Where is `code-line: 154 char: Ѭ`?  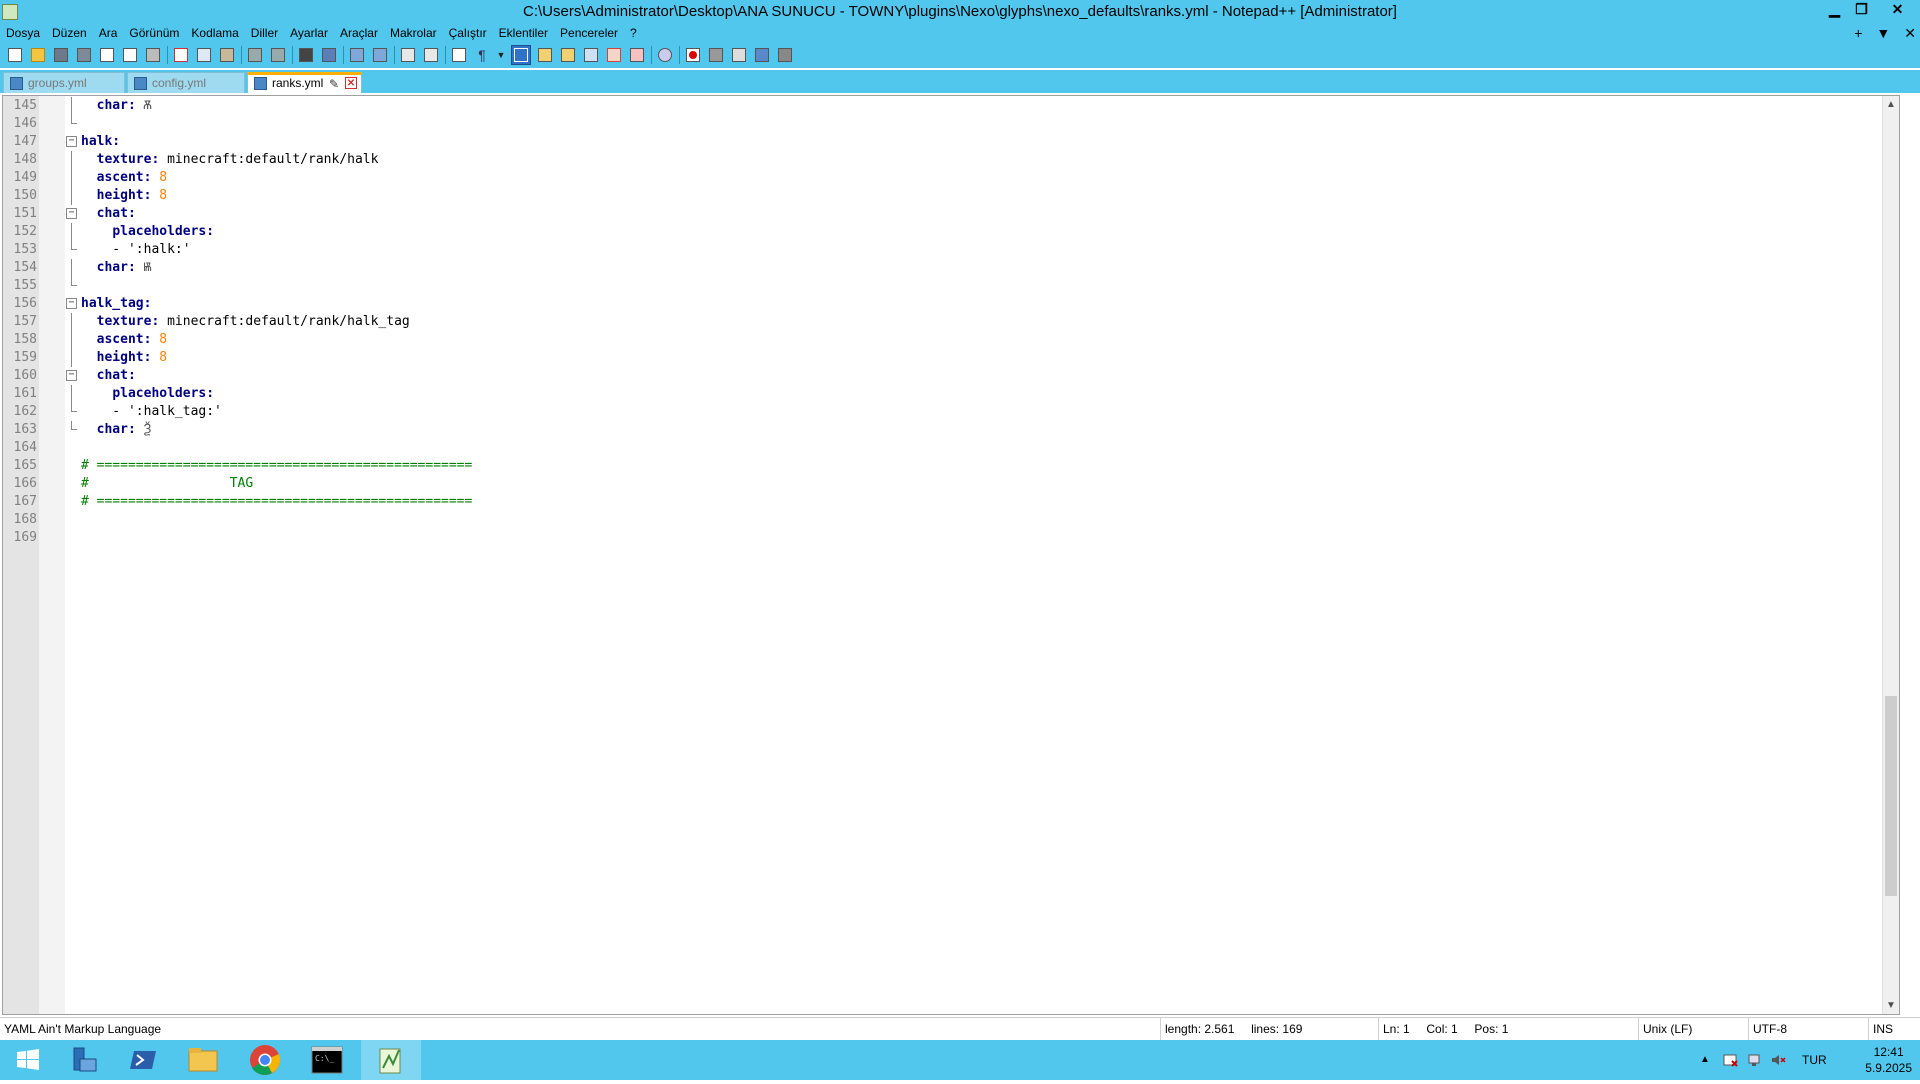 code-line: 154 char: Ѭ is located at coordinates (951, 268).